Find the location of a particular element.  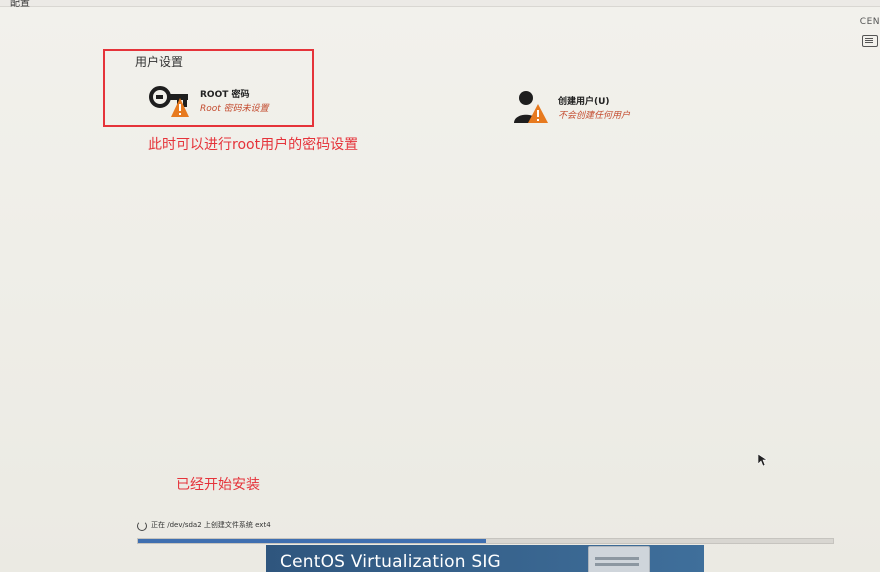

create-user-title: 创建用户(U) is located at coordinates (584, 100).